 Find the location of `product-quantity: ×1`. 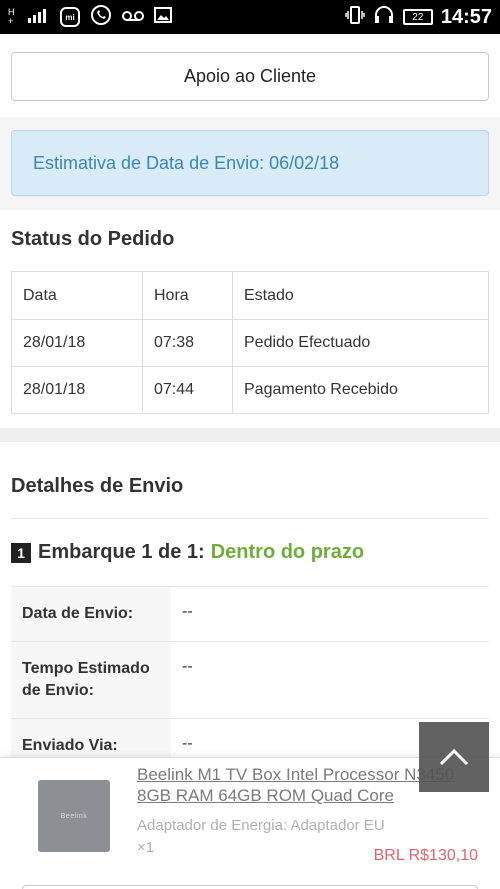

product-quantity: ×1 is located at coordinates (146, 847).